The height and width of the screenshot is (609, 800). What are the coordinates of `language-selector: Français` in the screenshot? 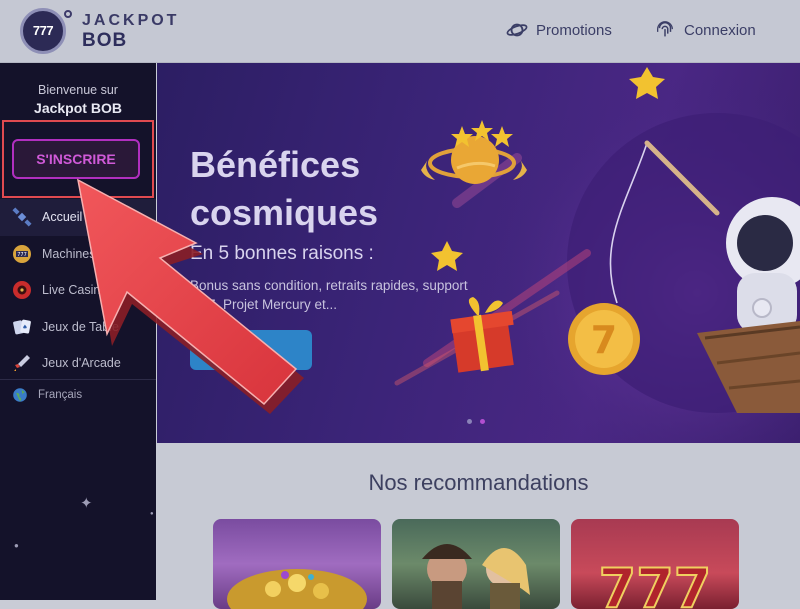 It's located at (47, 395).